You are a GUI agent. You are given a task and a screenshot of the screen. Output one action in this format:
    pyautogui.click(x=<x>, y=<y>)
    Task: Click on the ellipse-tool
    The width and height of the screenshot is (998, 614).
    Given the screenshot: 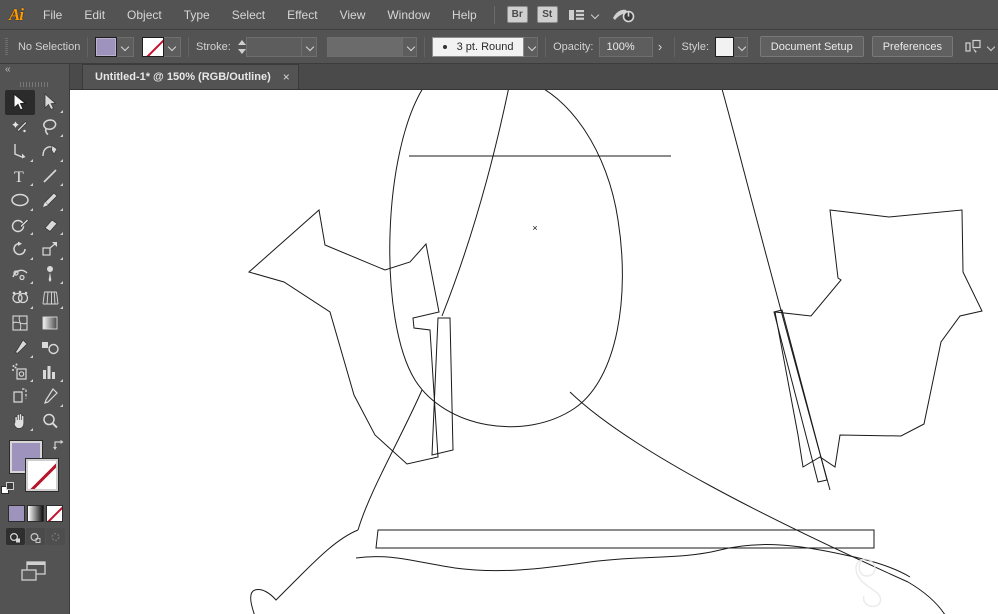 What is the action you would take?
    pyautogui.click(x=20, y=200)
    